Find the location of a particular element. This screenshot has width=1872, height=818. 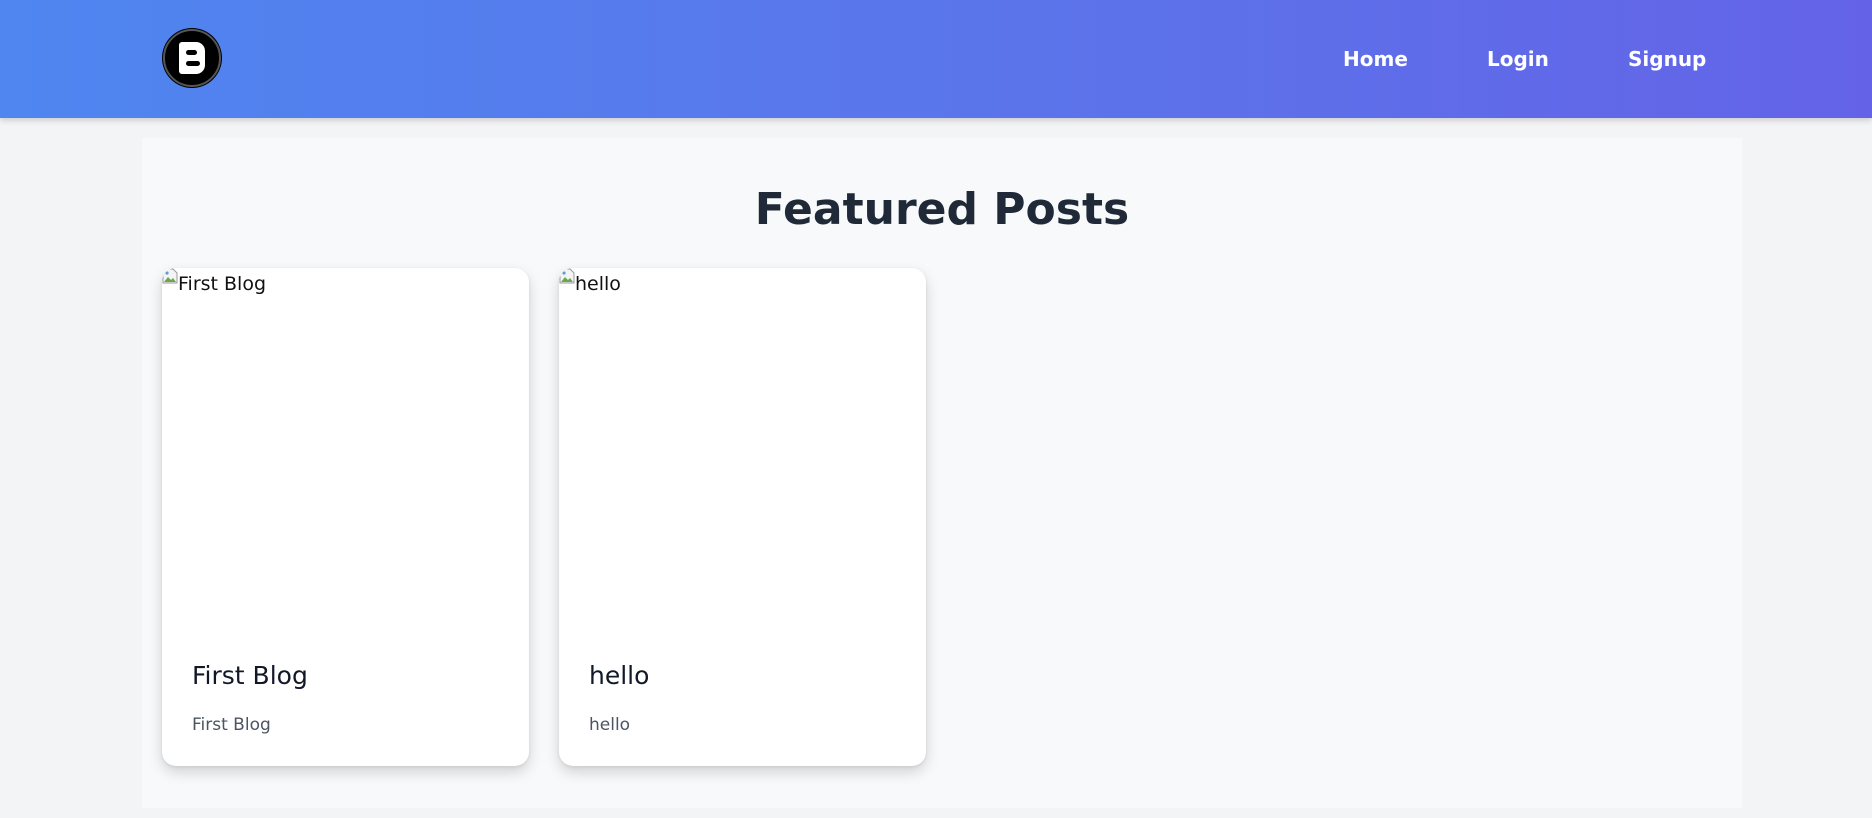

post-card: First Blog First Blog First Blog is located at coordinates (345, 517).